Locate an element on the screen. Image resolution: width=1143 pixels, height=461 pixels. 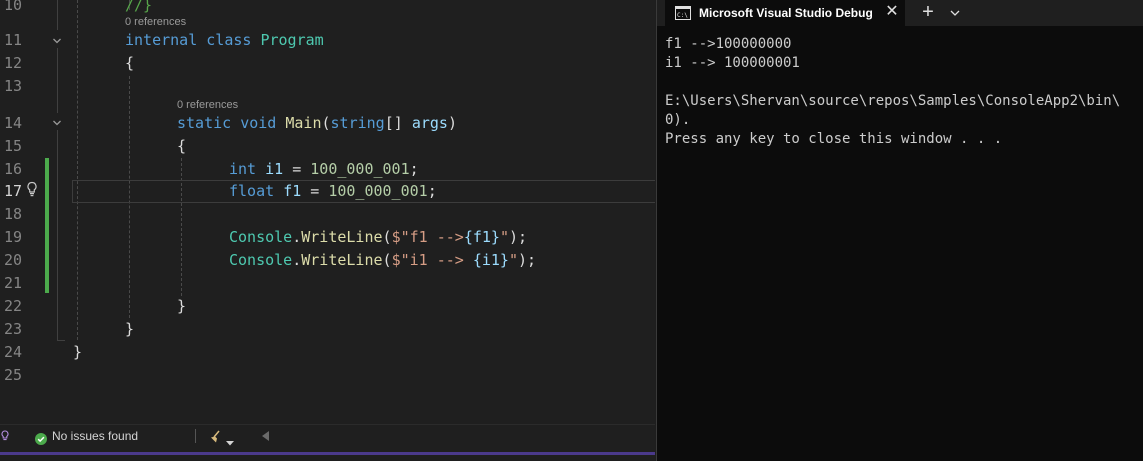
change-indicator is located at coordinates (47, 225).